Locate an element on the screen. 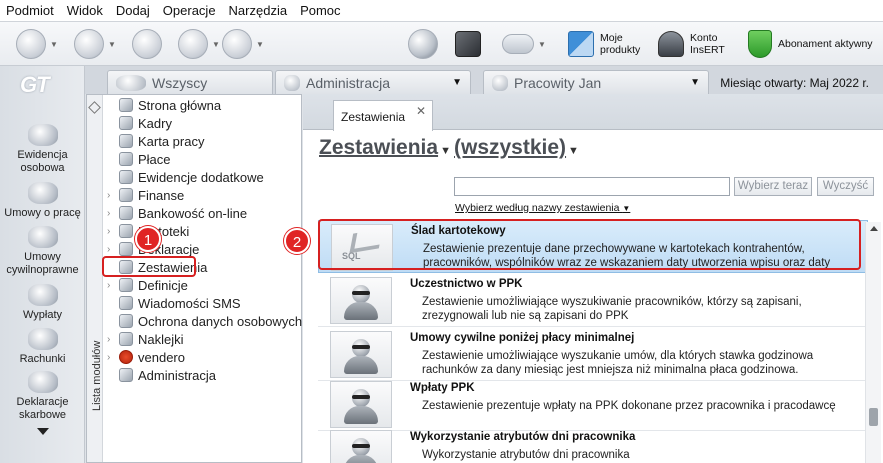 This screenshot has width=883, height=463. nav-label: Umowy o pracę is located at coordinates (42, 213).